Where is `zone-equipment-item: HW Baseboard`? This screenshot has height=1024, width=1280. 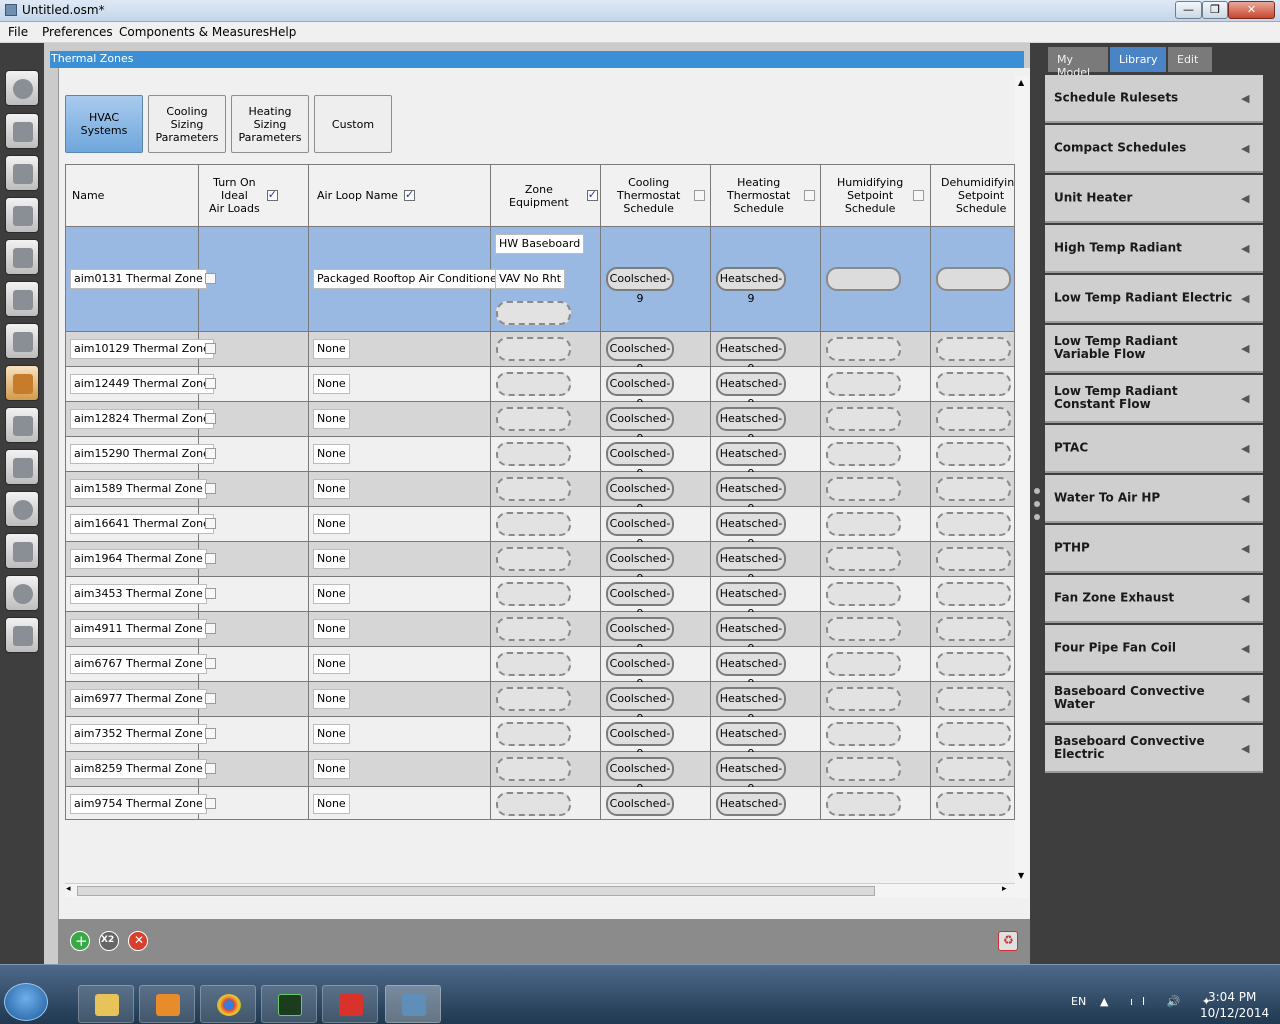
zone-equipment-item: HW Baseboard is located at coordinates (540, 244).